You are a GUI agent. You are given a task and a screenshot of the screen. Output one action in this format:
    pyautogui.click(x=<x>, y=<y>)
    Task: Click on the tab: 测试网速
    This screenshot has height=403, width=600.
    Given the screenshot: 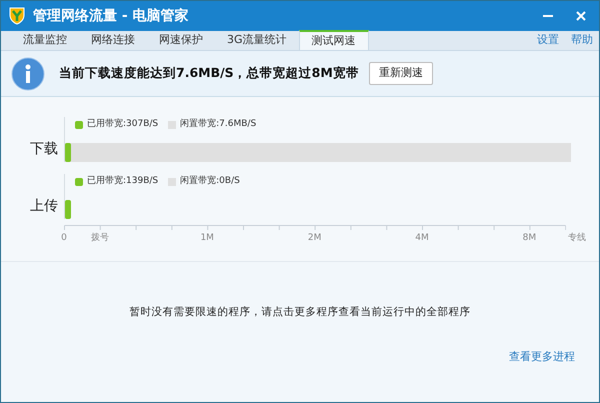 What is the action you would take?
    pyautogui.click(x=333, y=40)
    